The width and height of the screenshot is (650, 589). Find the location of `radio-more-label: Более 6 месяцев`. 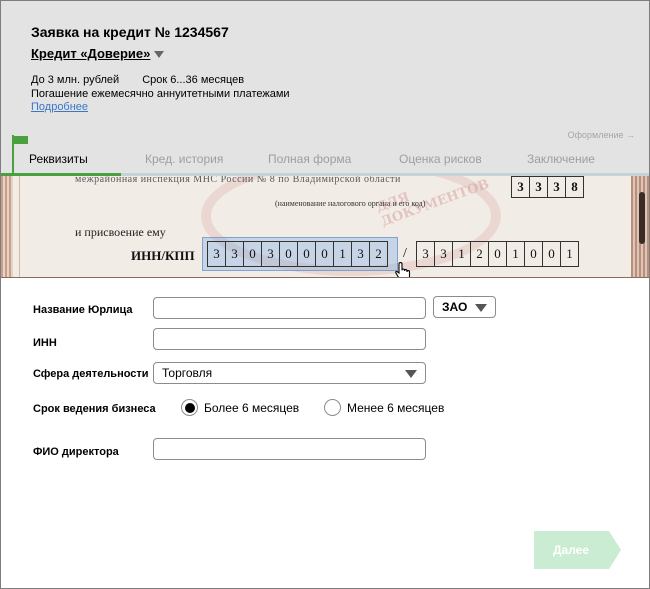

radio-more-label: Более 6 месяцев is located at coordinates (252, 407).